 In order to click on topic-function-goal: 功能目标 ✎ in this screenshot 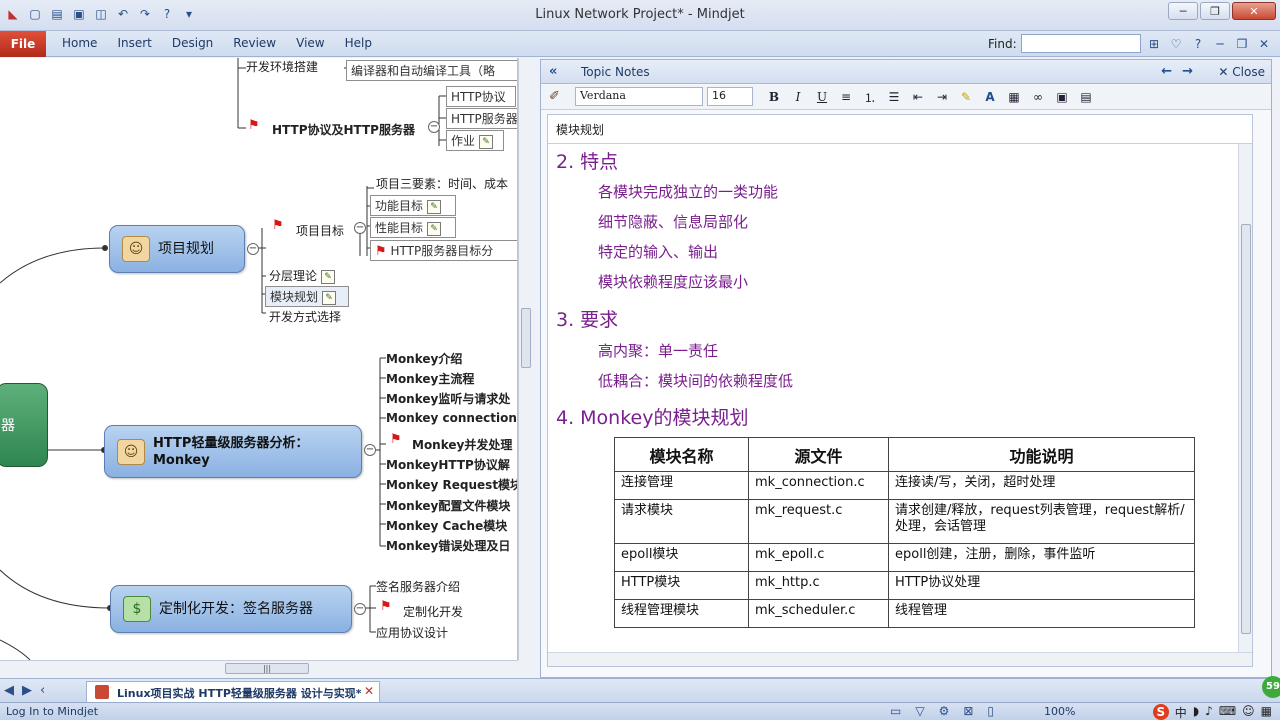, I will do `click(413, 205)`.